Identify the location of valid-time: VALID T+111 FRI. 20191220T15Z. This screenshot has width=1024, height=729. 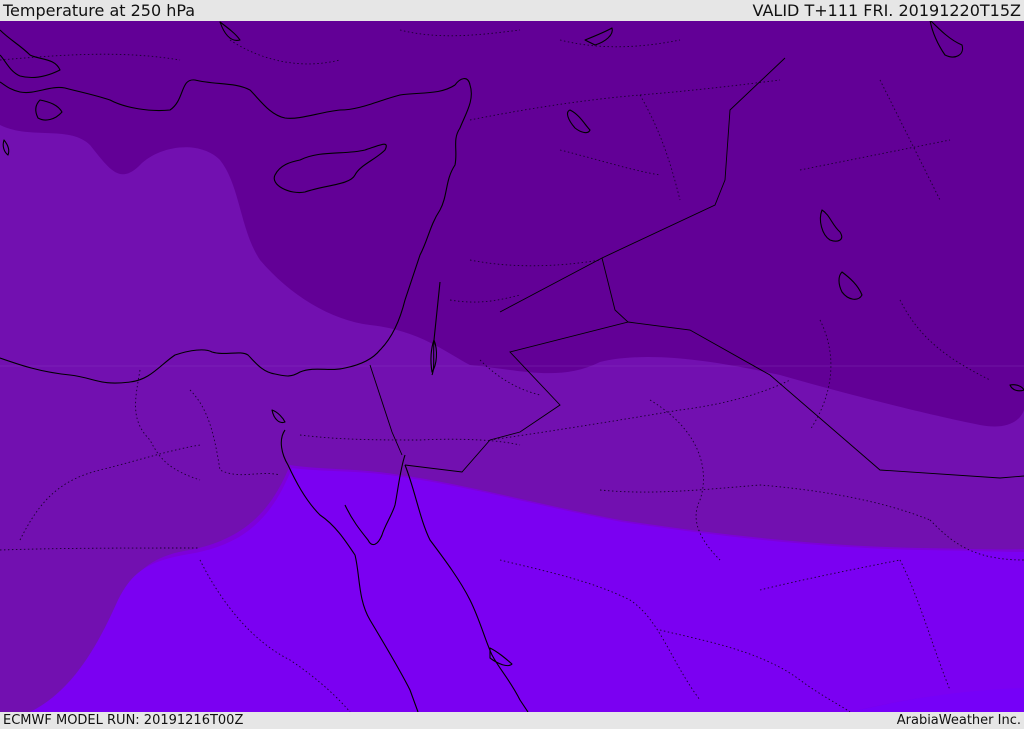
(886, 10).